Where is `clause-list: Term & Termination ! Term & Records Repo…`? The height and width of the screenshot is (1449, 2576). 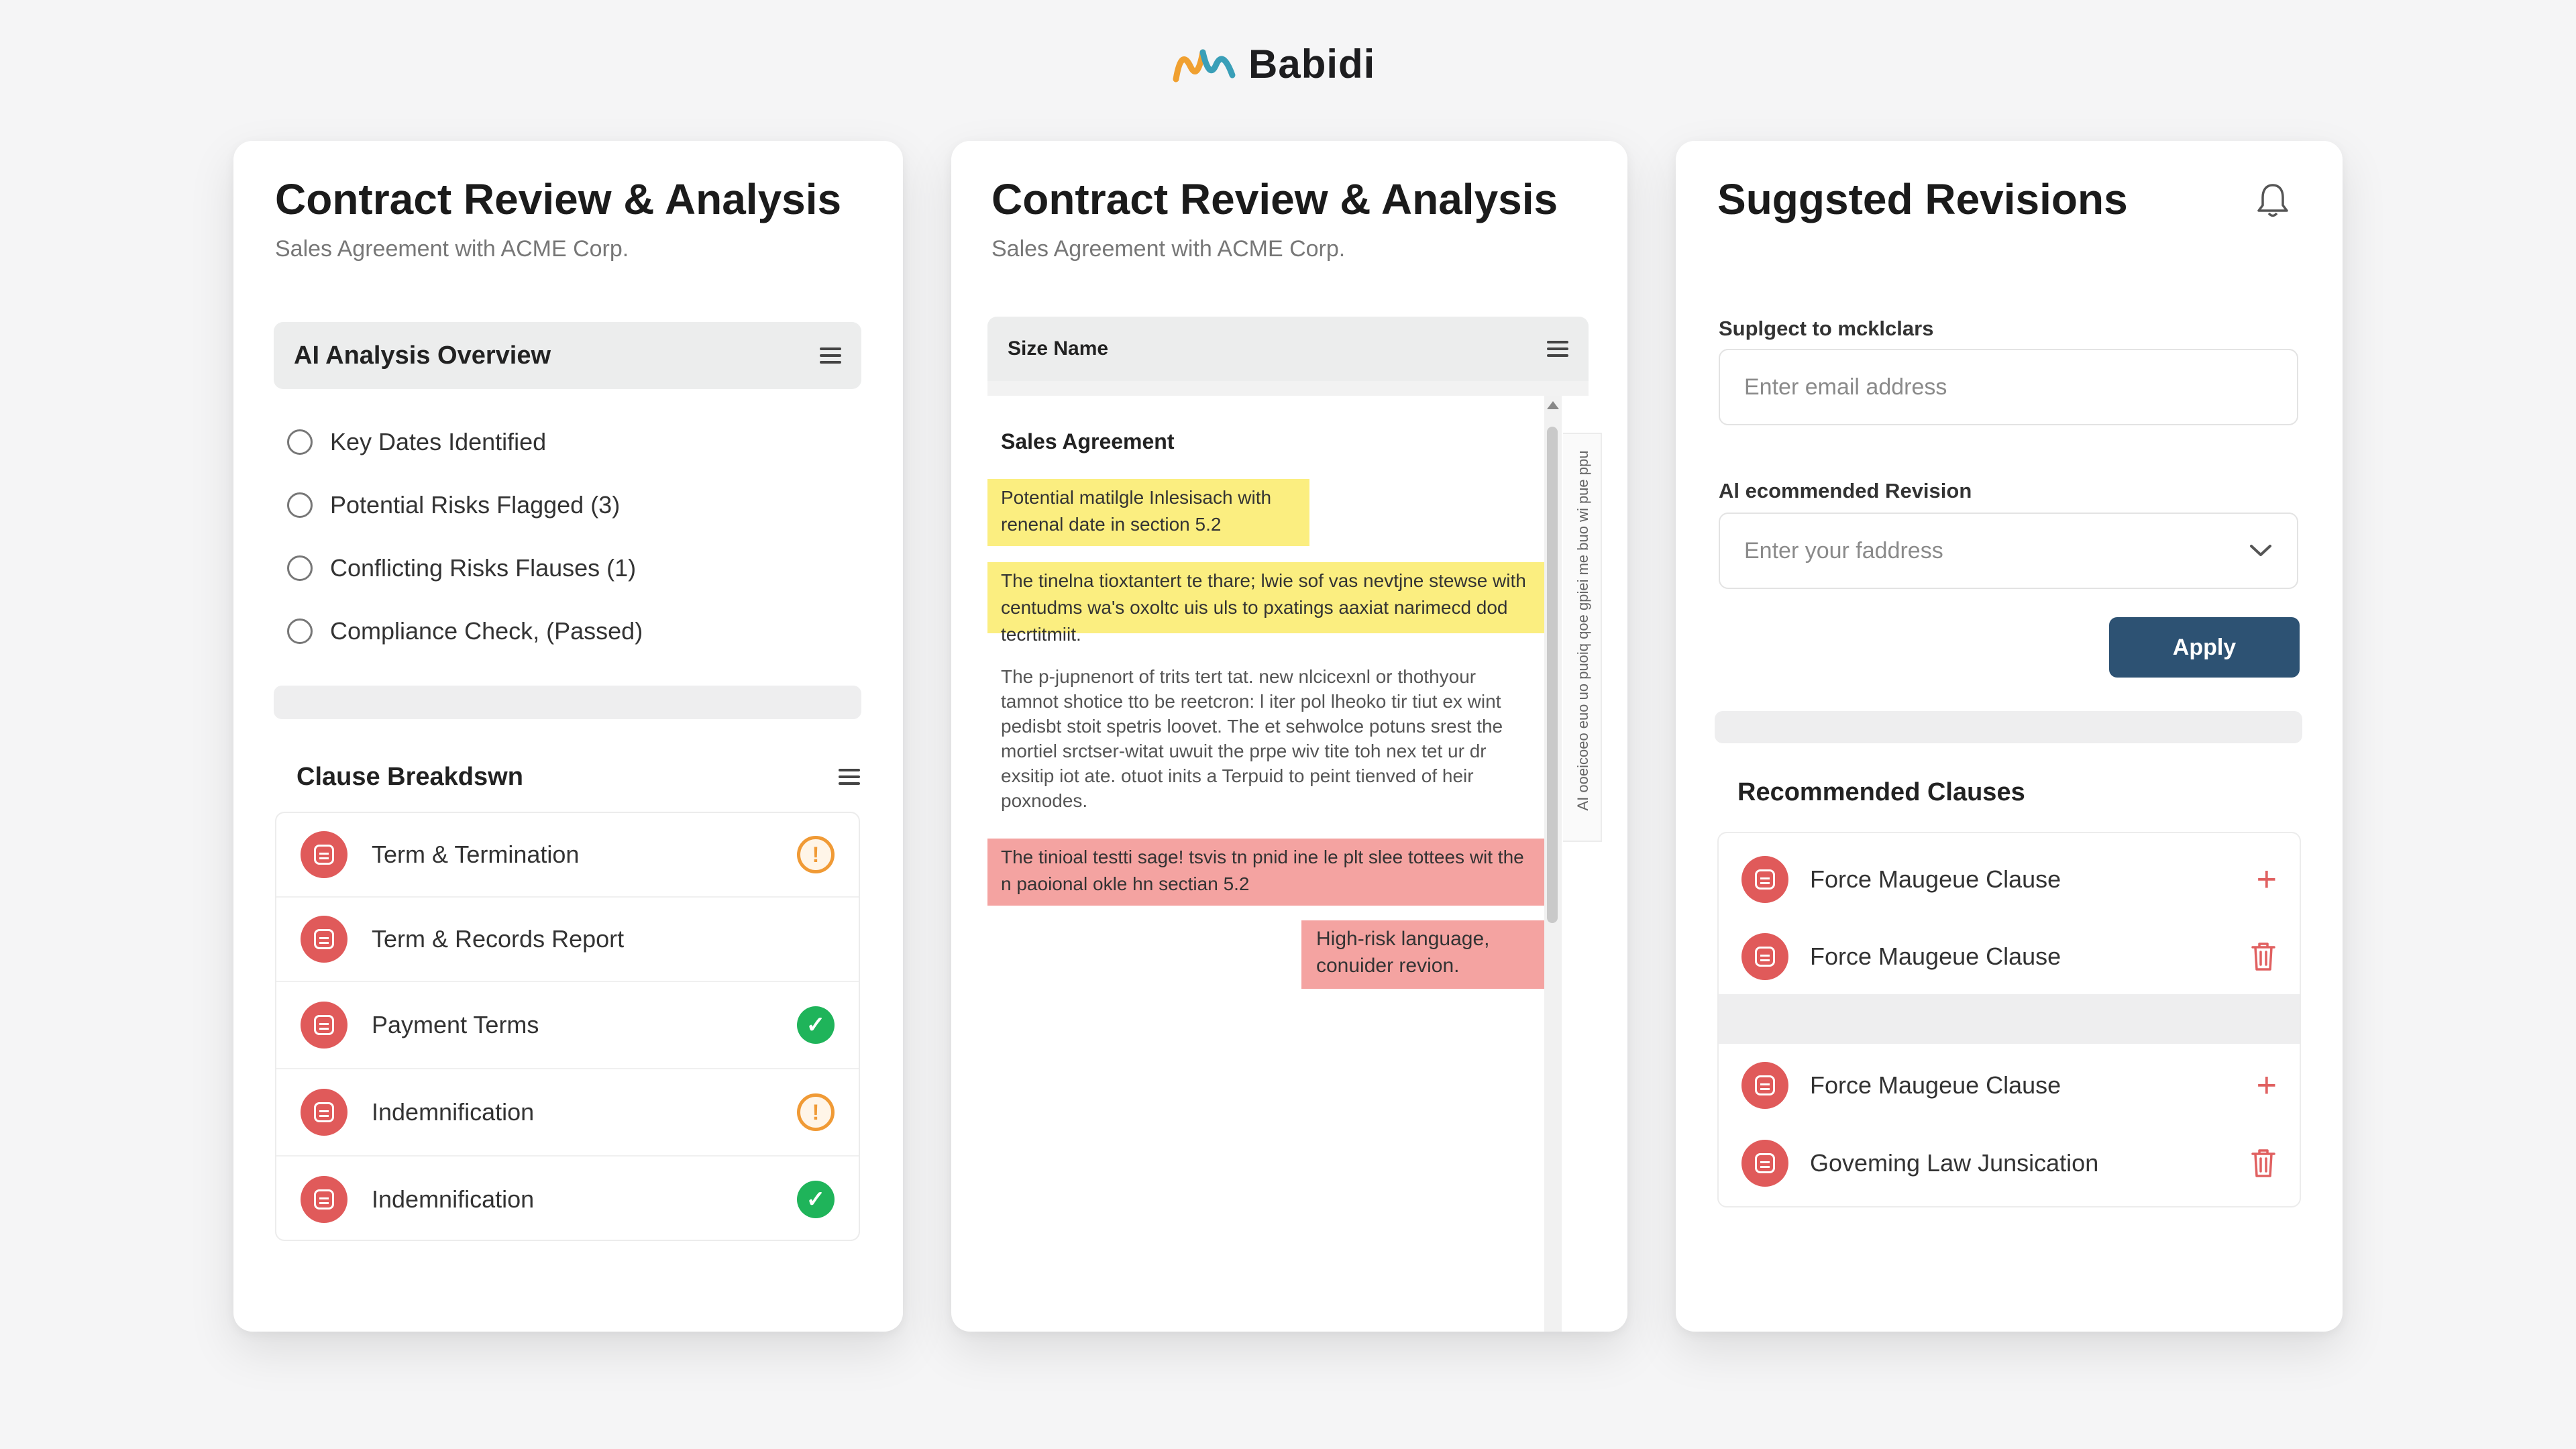
clause-list: Term & Termination ! Term & Records Repo… is located at coordinates (567, 1026).